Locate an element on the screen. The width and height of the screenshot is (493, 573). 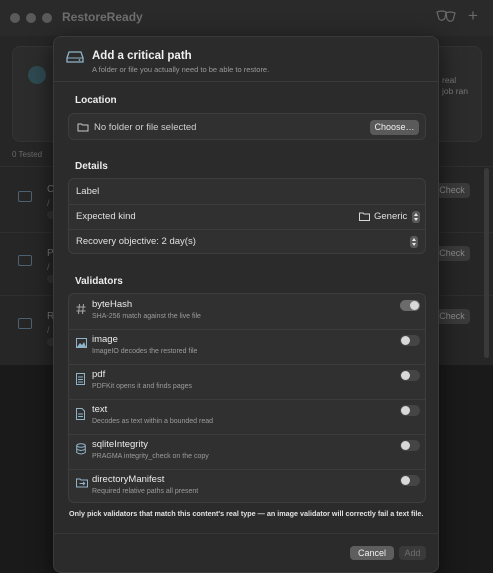
validator-row-image: image ImageIO decodes the restored file is located at coordinates (247, 346).